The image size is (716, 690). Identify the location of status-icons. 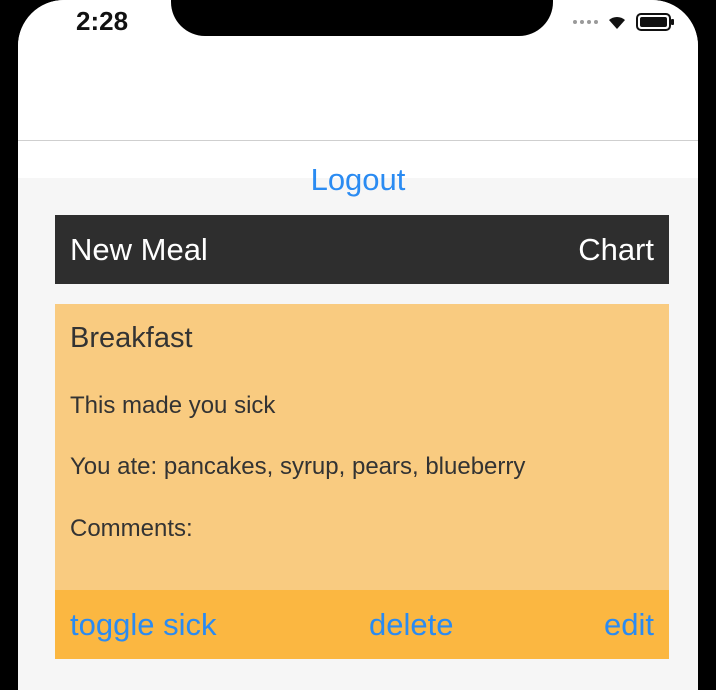
(624, 22).